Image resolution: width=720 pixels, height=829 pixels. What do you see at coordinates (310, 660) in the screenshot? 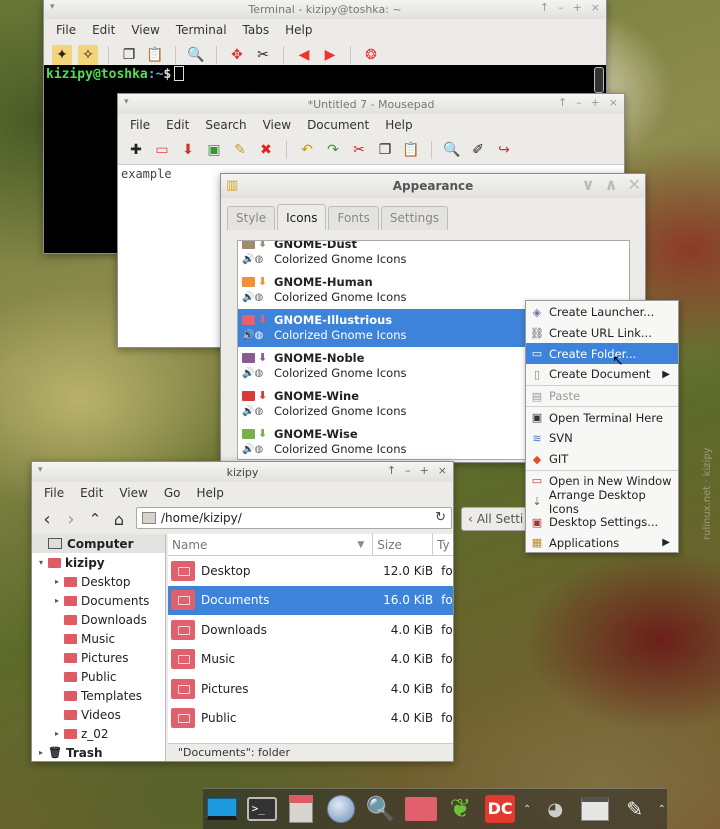
I see `file-row: Music 4.0 KiB fol` at bounding box center [310, 660].